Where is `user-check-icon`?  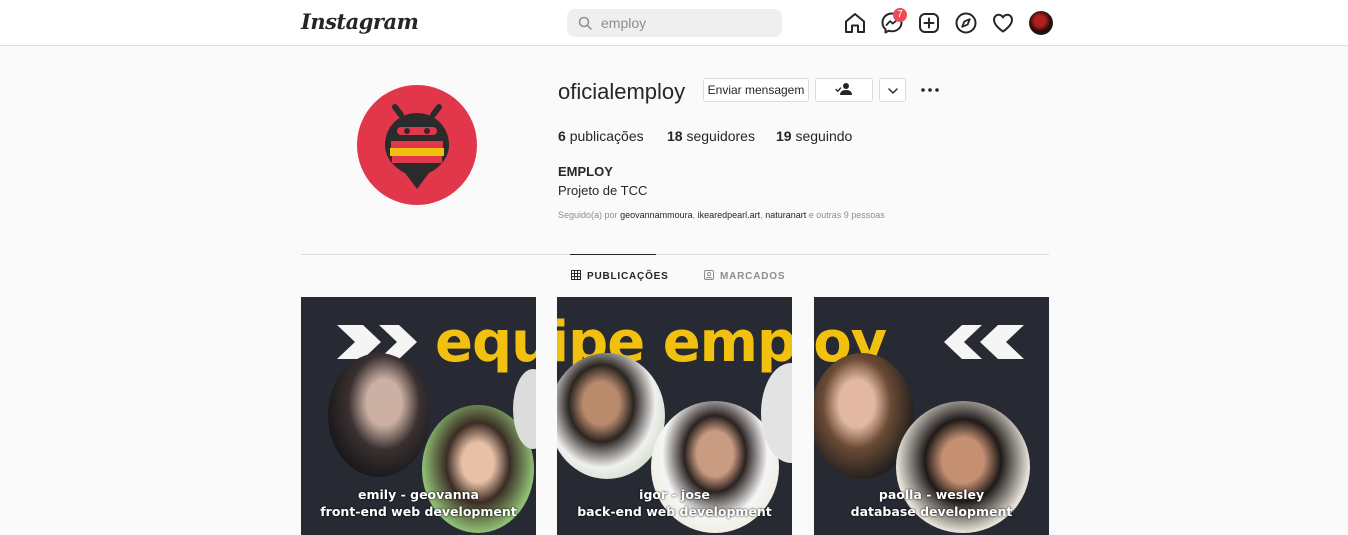
user-check-icon is located at coordinates (844, 90).